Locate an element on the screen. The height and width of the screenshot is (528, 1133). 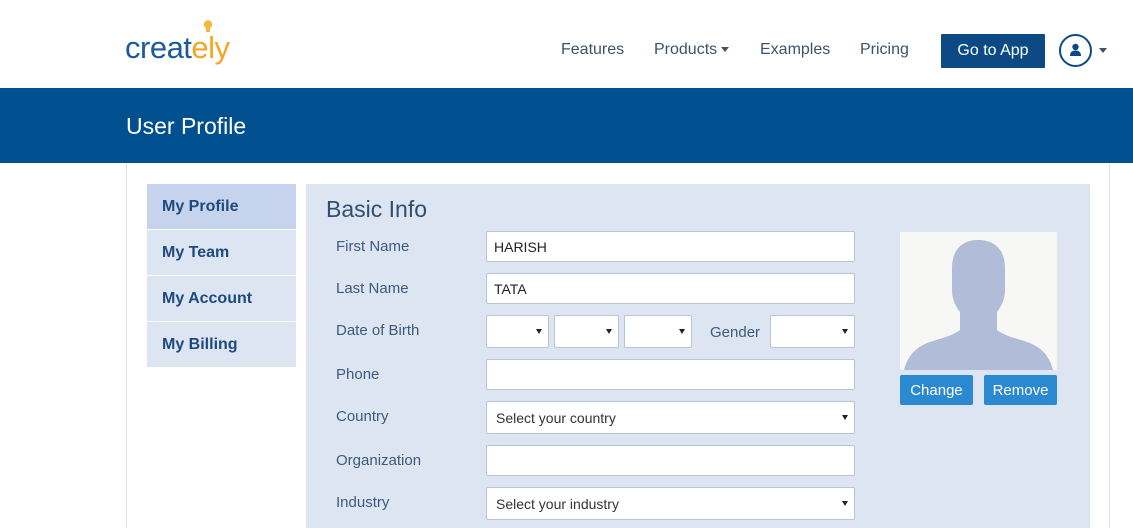
first-name-field: HARISH is located at coordinates (670, 246).